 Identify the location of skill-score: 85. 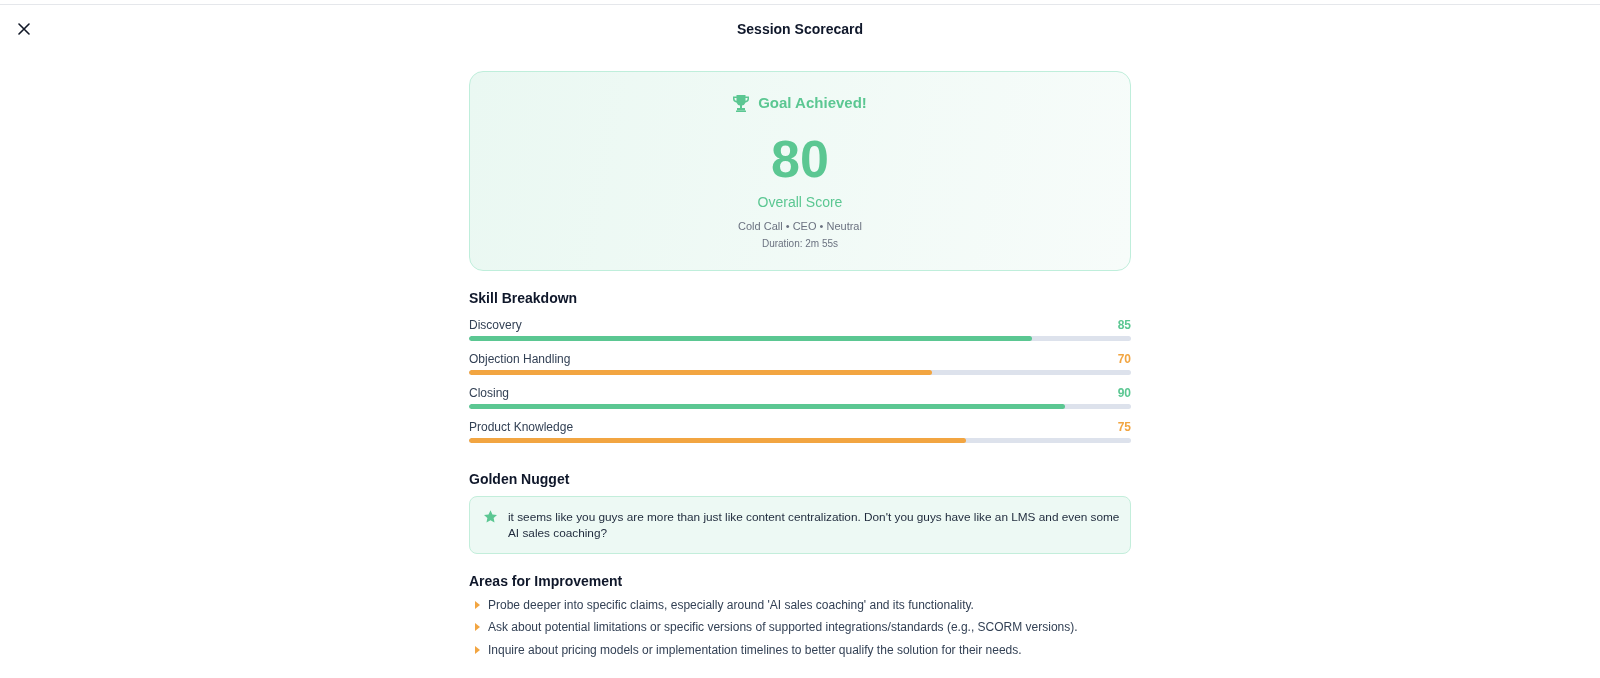
(1124, 325).